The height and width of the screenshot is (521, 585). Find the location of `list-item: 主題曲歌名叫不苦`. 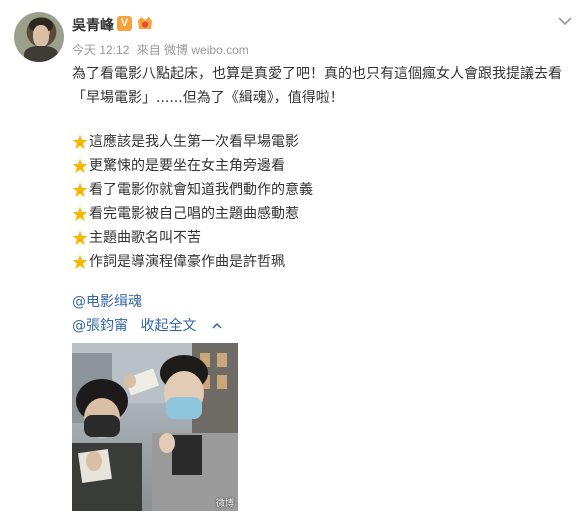

list-item: 主題曲歌名叫不苦 is located at coordinates (322, 238).